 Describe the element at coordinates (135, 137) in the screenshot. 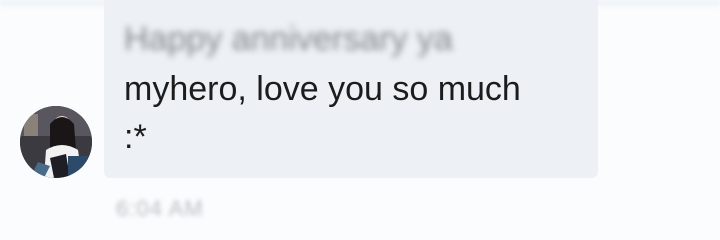

I see `message-text-line-3: :*` at that location.